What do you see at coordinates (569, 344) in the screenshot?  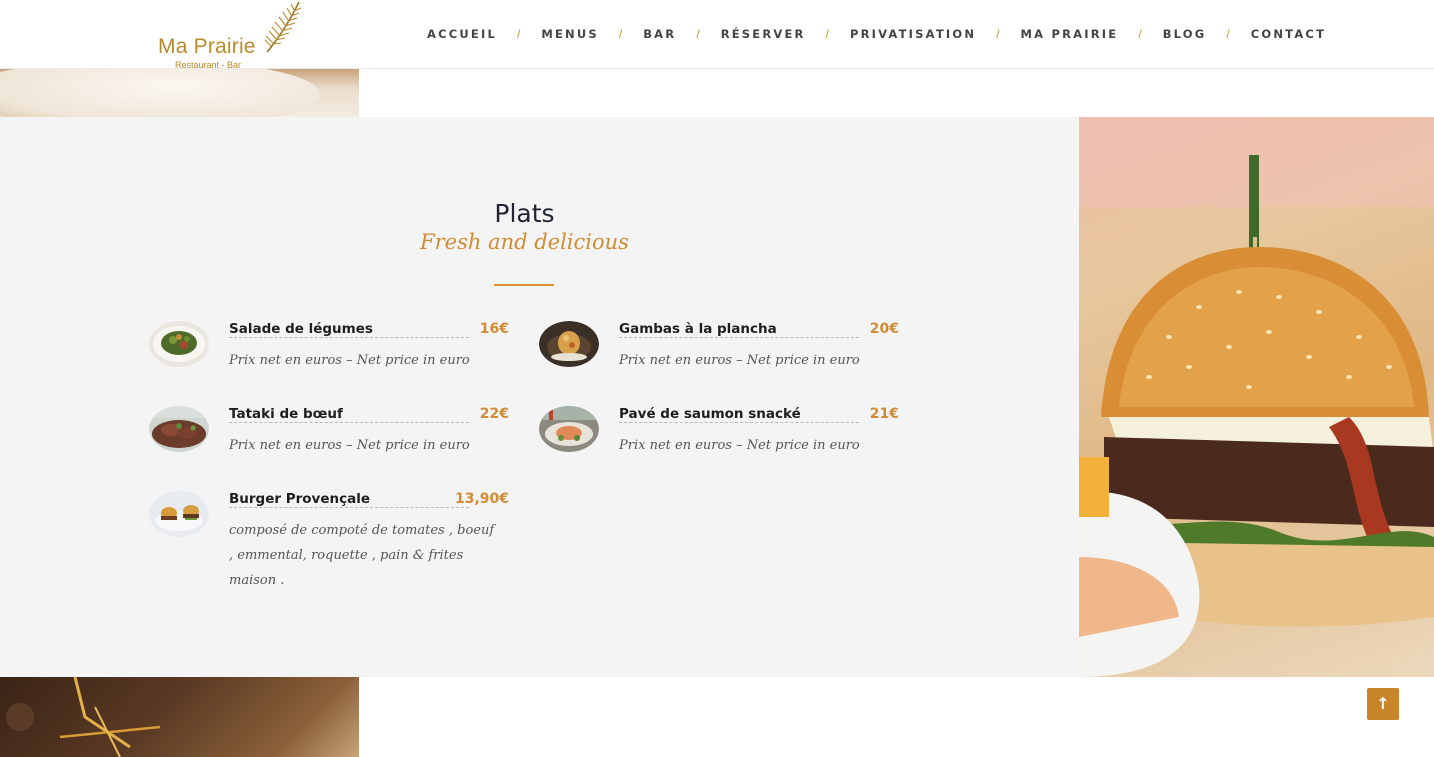 I see `gambas-thumbnail` at bounding box center [569, 344].